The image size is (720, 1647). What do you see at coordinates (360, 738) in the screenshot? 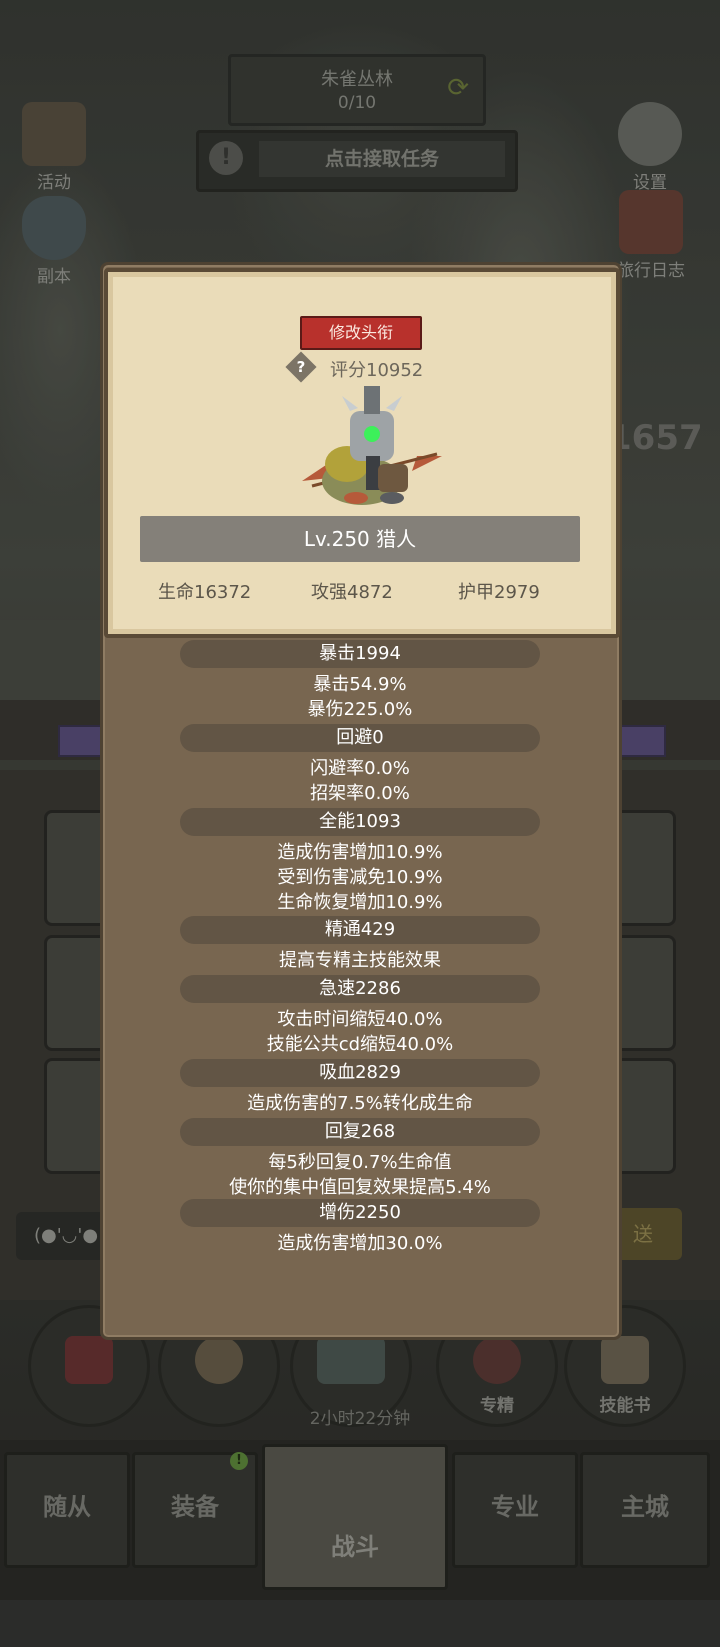
I see `attr-avoidance: 回避0` at bounding box center [360, 738].